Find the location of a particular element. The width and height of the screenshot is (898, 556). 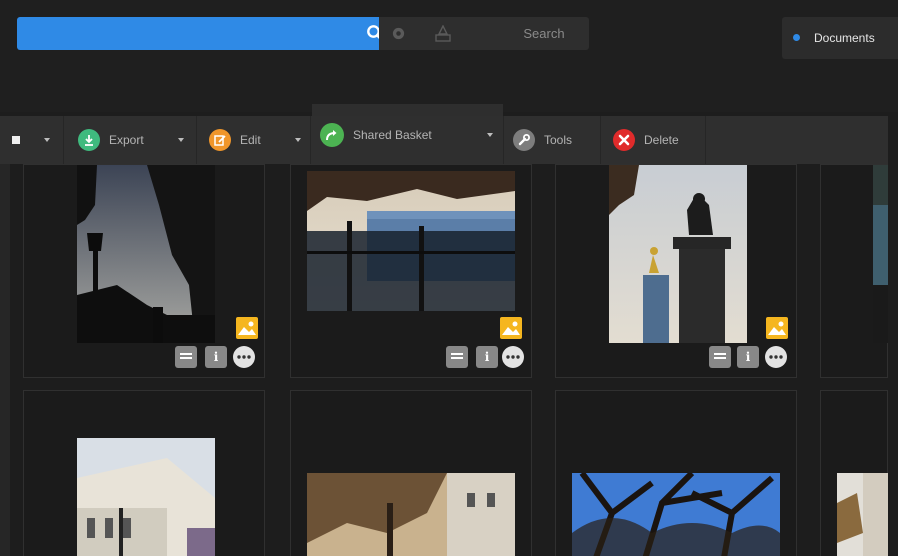

edit-dropdown-caret is located at coordinates (298, 140).